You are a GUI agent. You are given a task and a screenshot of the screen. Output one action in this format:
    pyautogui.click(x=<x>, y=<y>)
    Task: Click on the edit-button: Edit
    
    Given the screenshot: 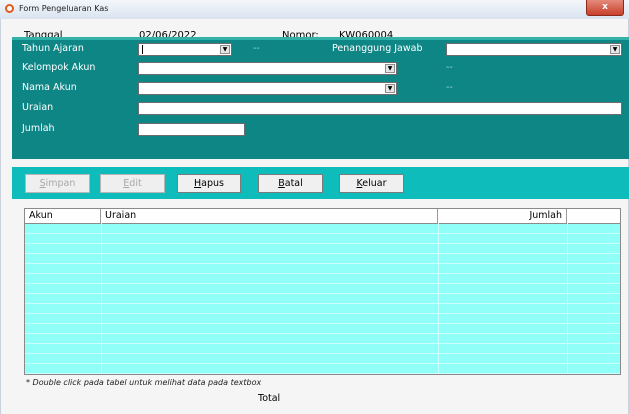 What is the action you would take?
    pyautogui.click(x=132, y=183)
    